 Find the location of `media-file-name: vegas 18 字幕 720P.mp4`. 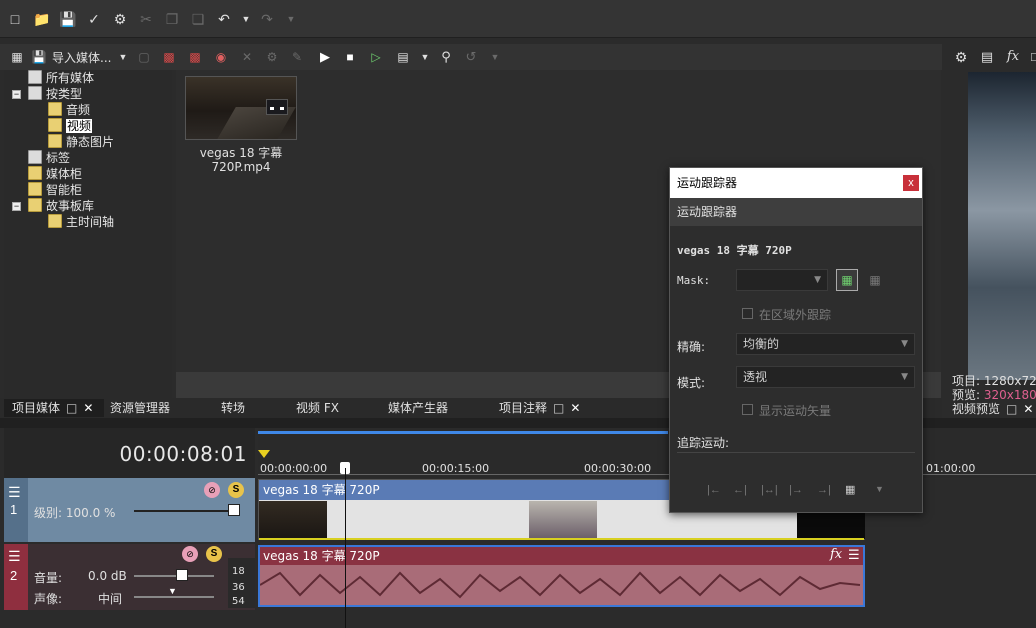

media-file-name: vegas 18 字幕 720P.mp4 is located at coordinates (241, 160).